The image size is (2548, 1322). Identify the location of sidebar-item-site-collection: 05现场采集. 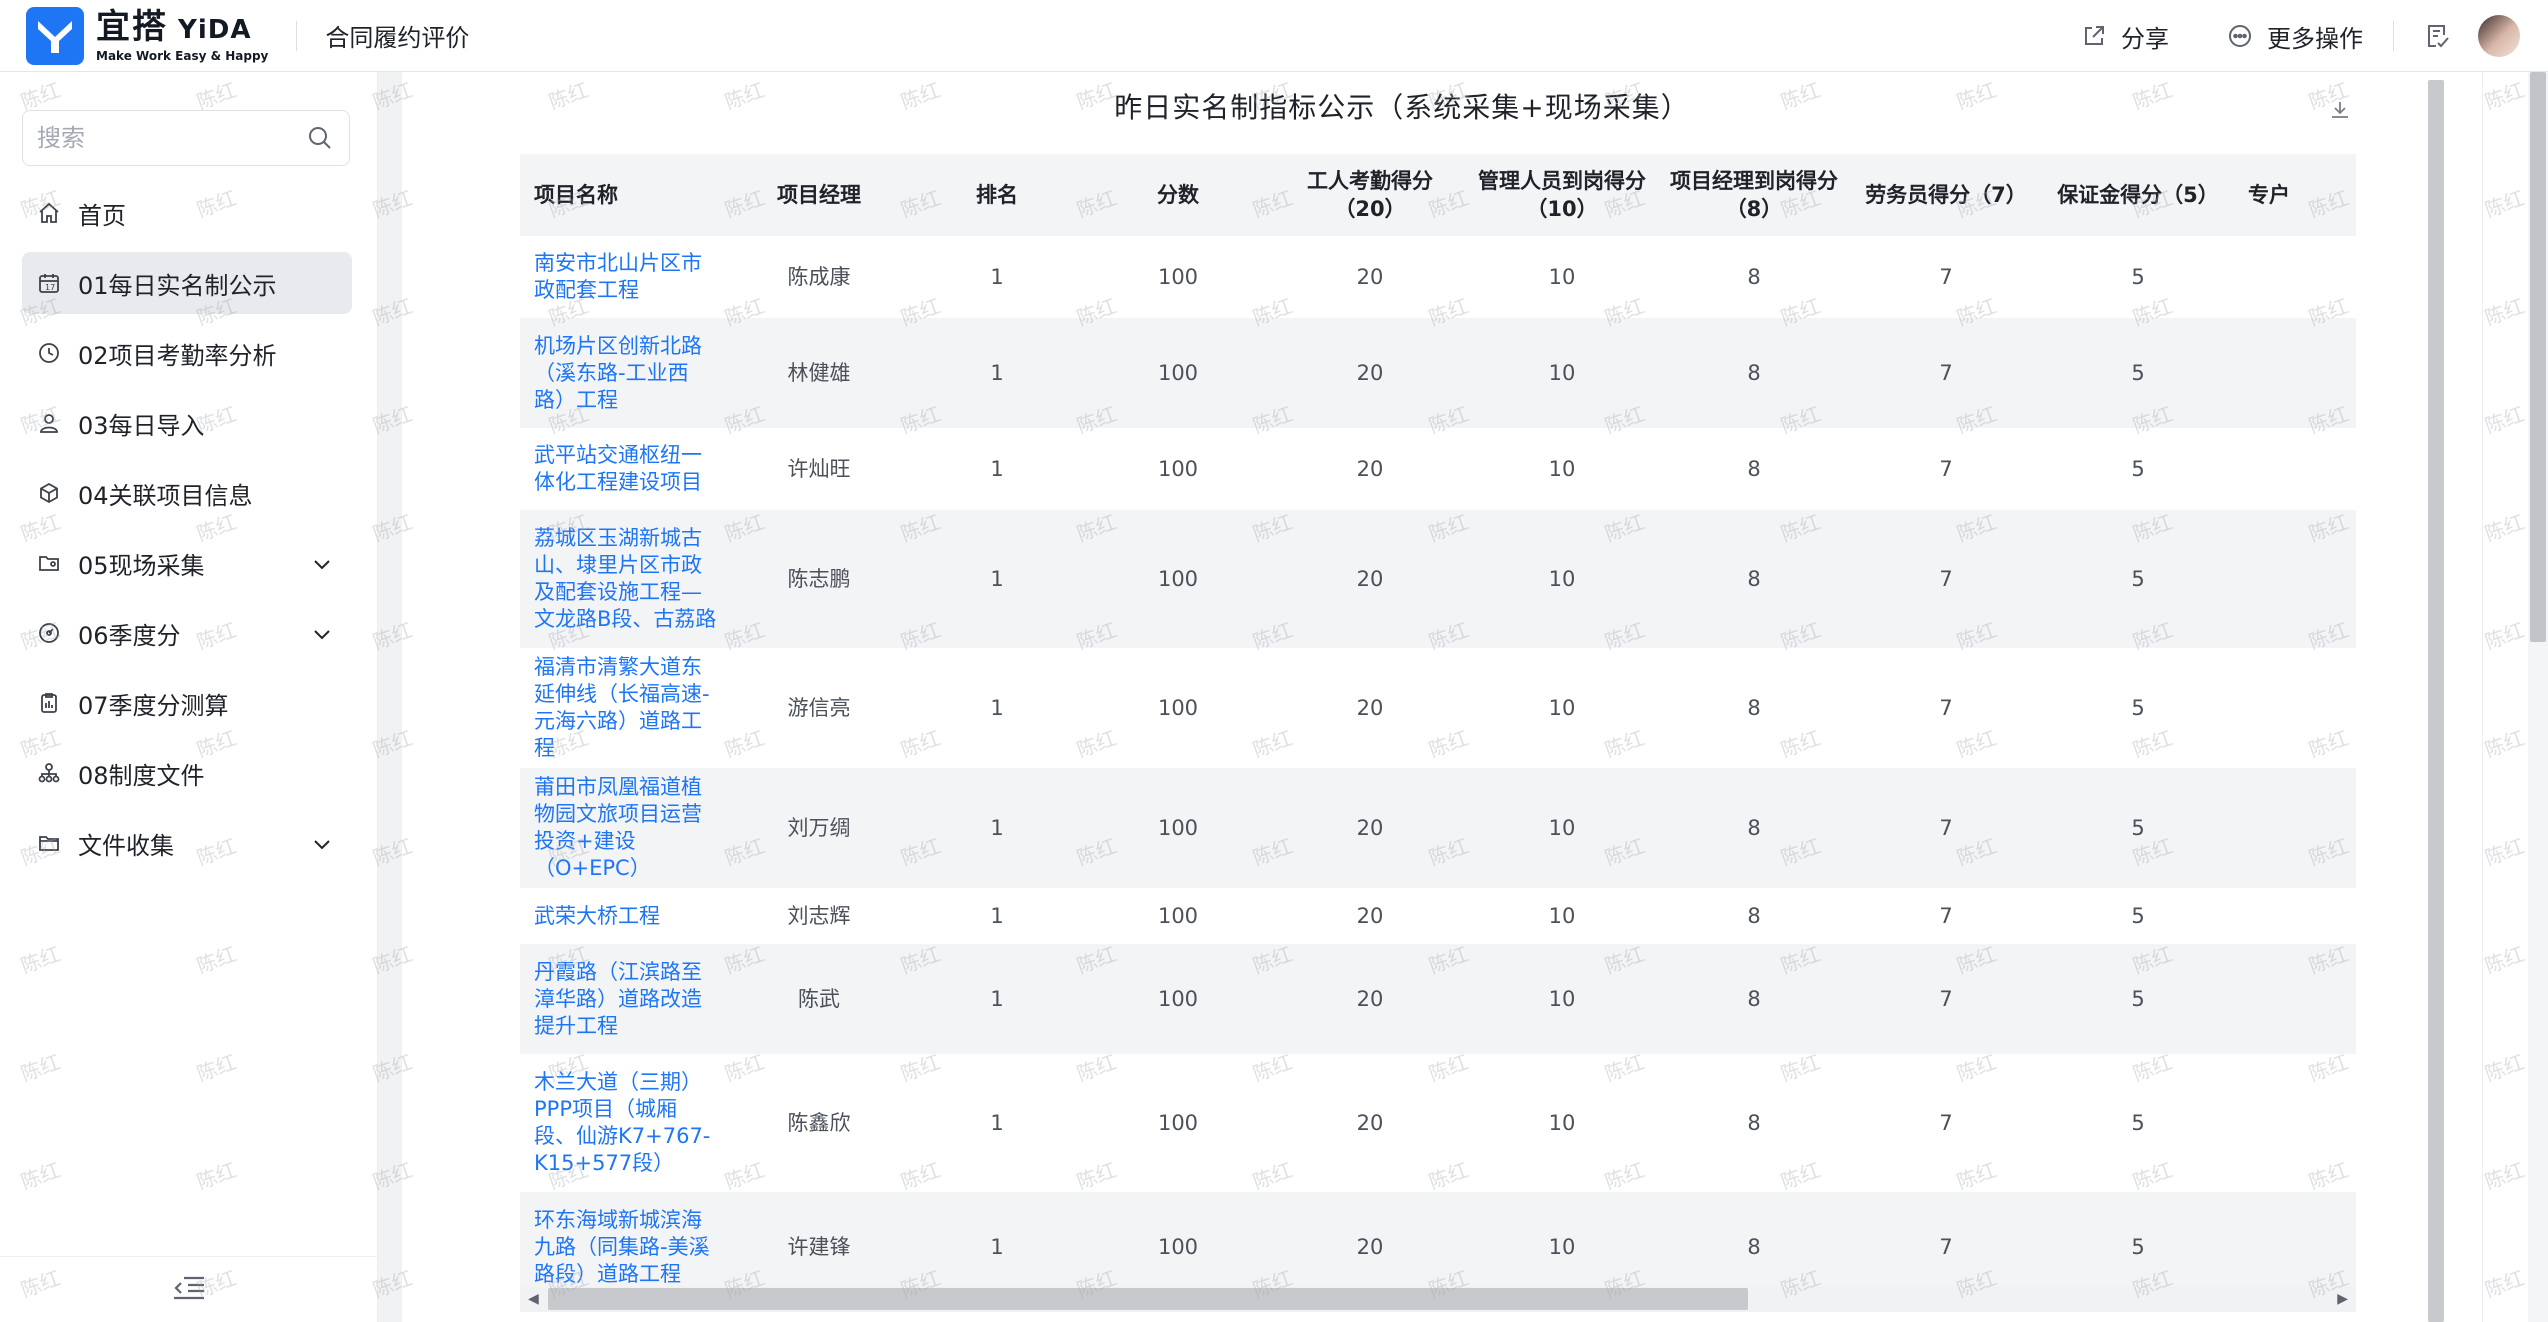
(187, 563).